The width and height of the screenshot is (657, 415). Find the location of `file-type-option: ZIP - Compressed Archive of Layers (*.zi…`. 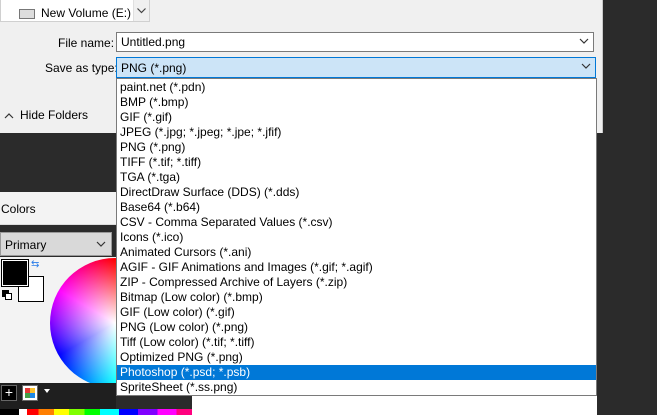

file-type-option: ZIP - Compressed Archive of Layers (*.zi… is located at coordinates (356, 282).